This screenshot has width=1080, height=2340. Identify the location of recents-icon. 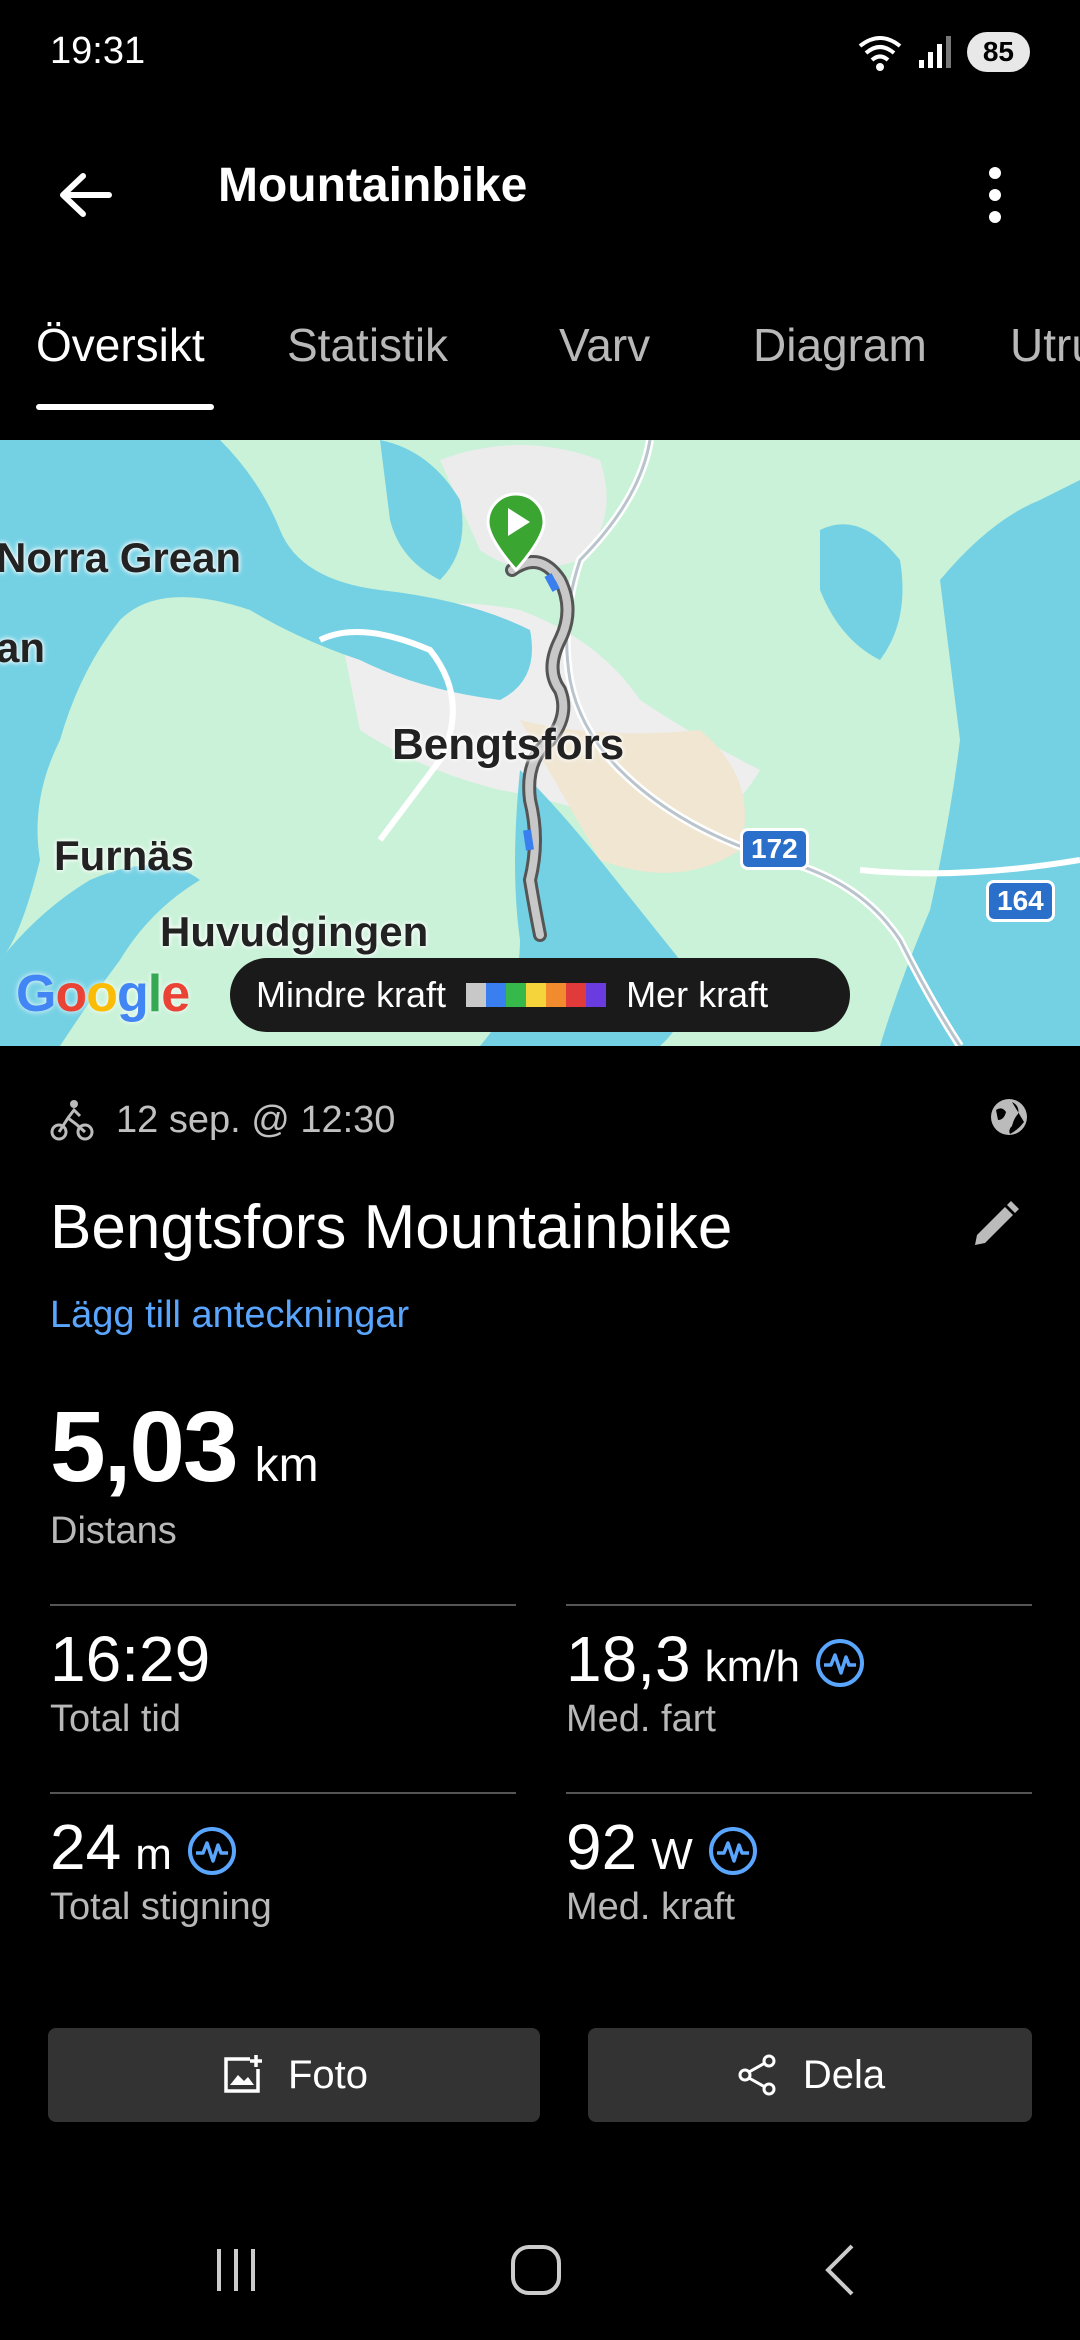
(236, 2270).